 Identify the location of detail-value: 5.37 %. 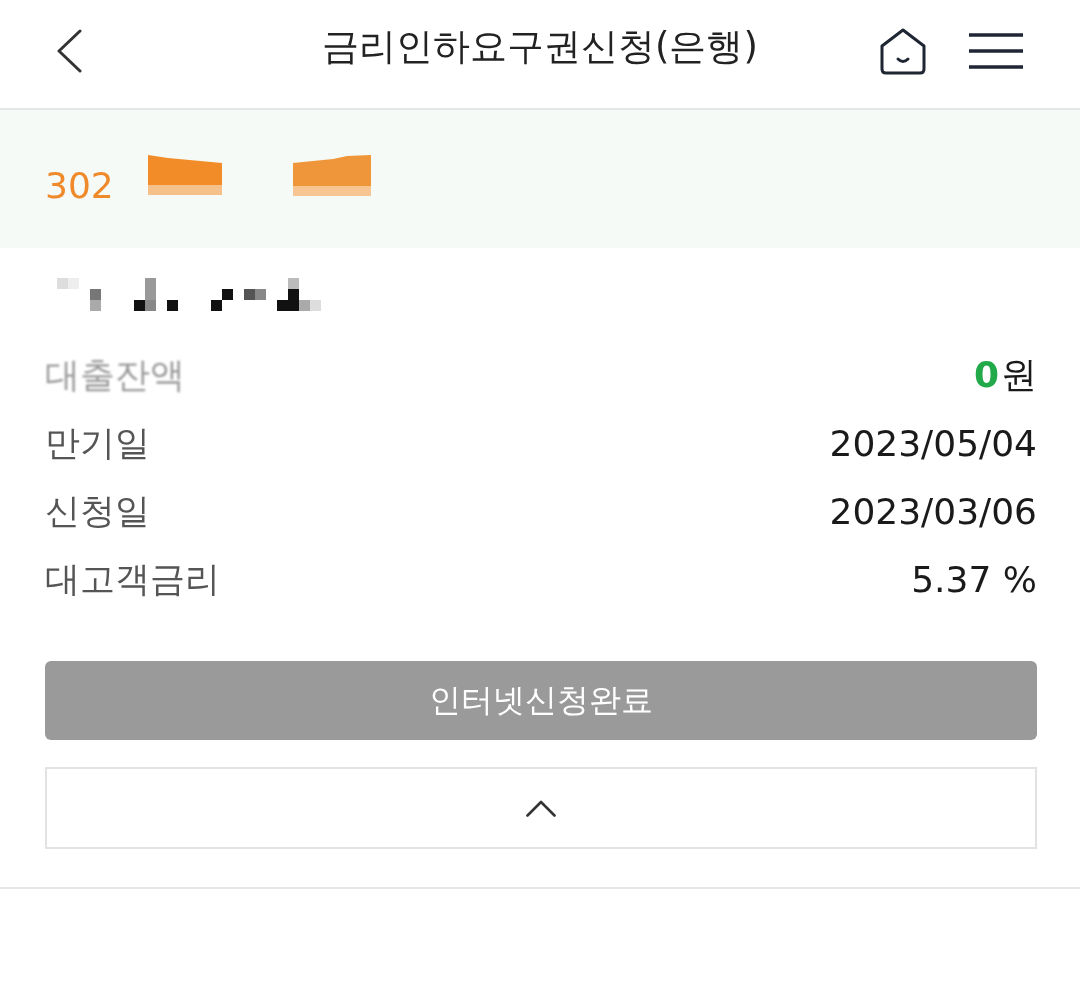
(974, 579).